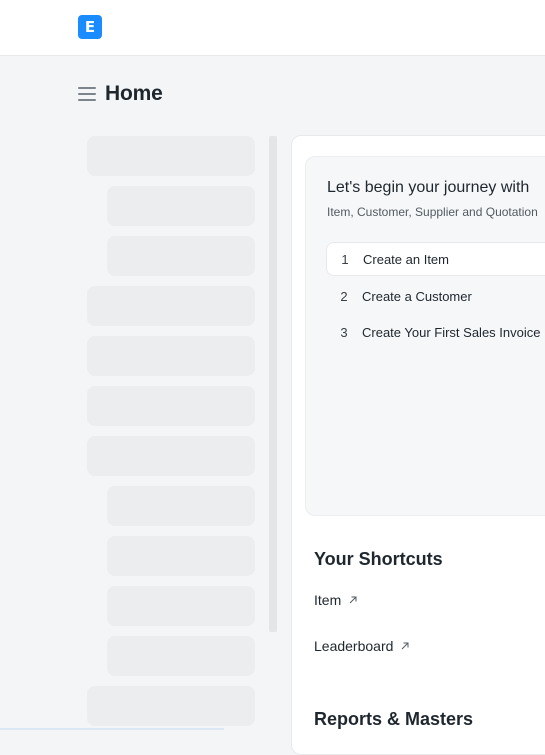  Describe the element at coordinates (417, 296) in the screenshot. I see `step-label: Create a Customer` at that location.